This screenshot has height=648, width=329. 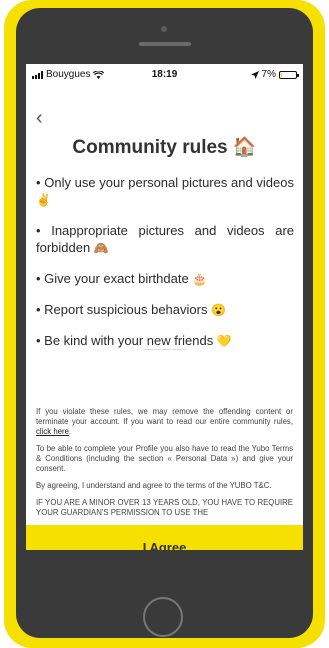 What do you see at coordinates (165, 44) in the screenshot?
I see `earpiece-speaker` at bounding box center [165, 44].